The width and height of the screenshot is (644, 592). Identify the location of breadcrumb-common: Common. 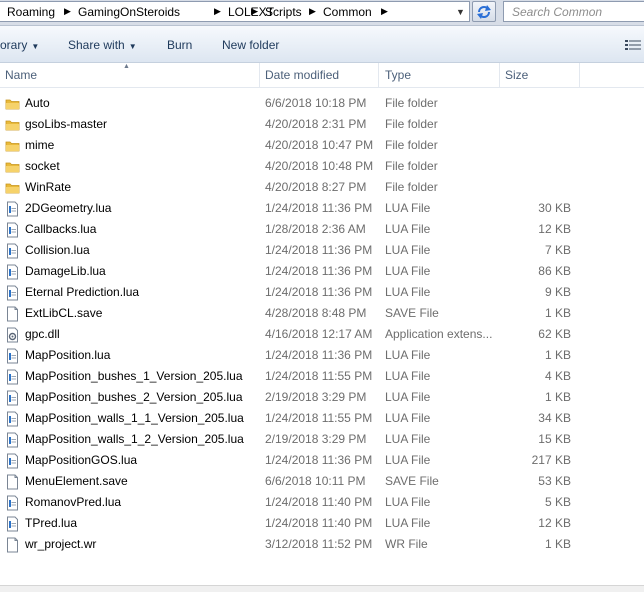
(347, 12).